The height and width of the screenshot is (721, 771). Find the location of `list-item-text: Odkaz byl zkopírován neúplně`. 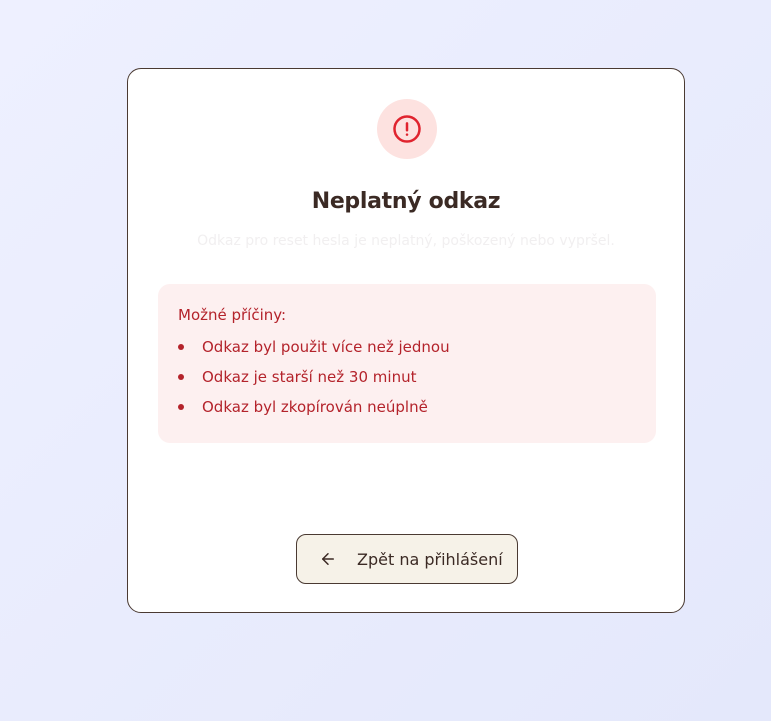

list-item-text: Odkaz byl zkopírován neúplně is located at coordinates (315, 407).